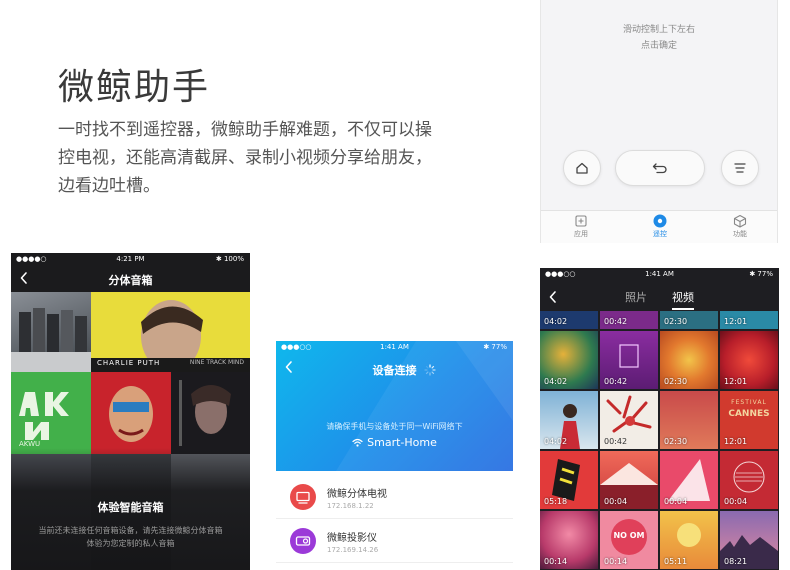  I want to click on bottom-tab-bar: 应用 遥控 功能, so click(659, 226).